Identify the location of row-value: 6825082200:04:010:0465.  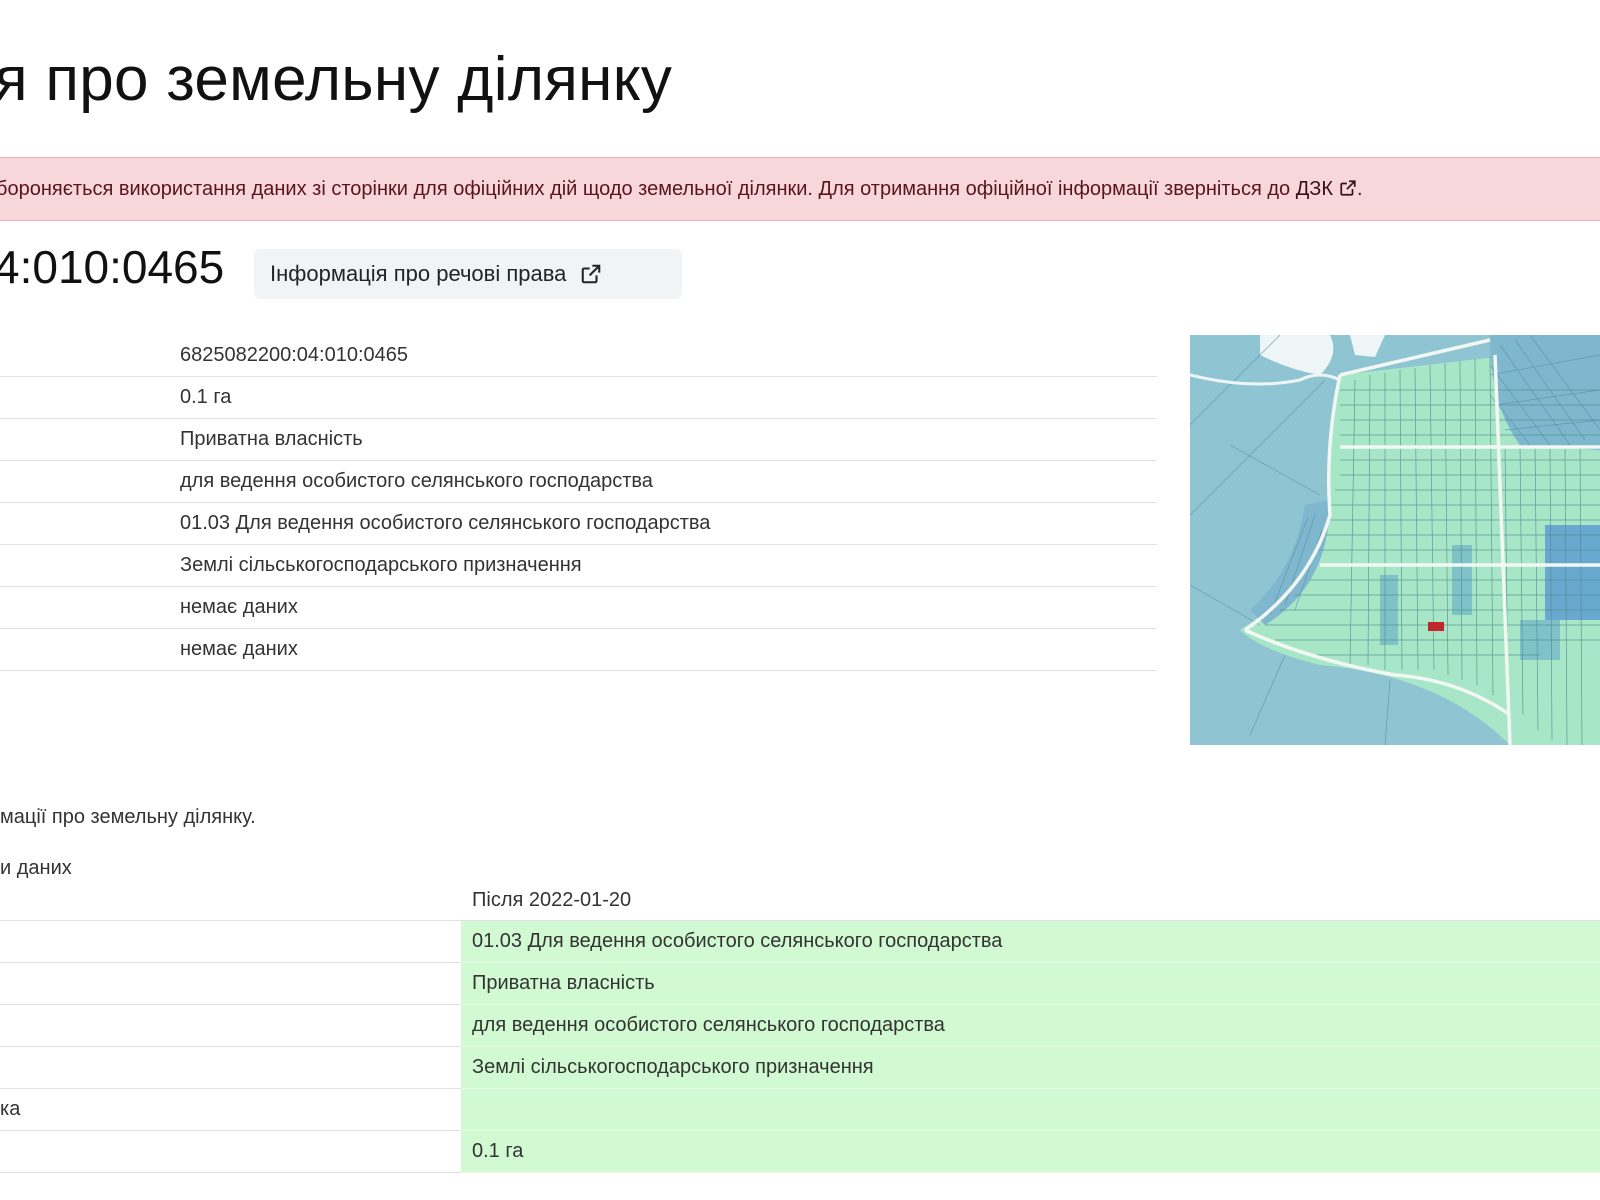
(668, 356).